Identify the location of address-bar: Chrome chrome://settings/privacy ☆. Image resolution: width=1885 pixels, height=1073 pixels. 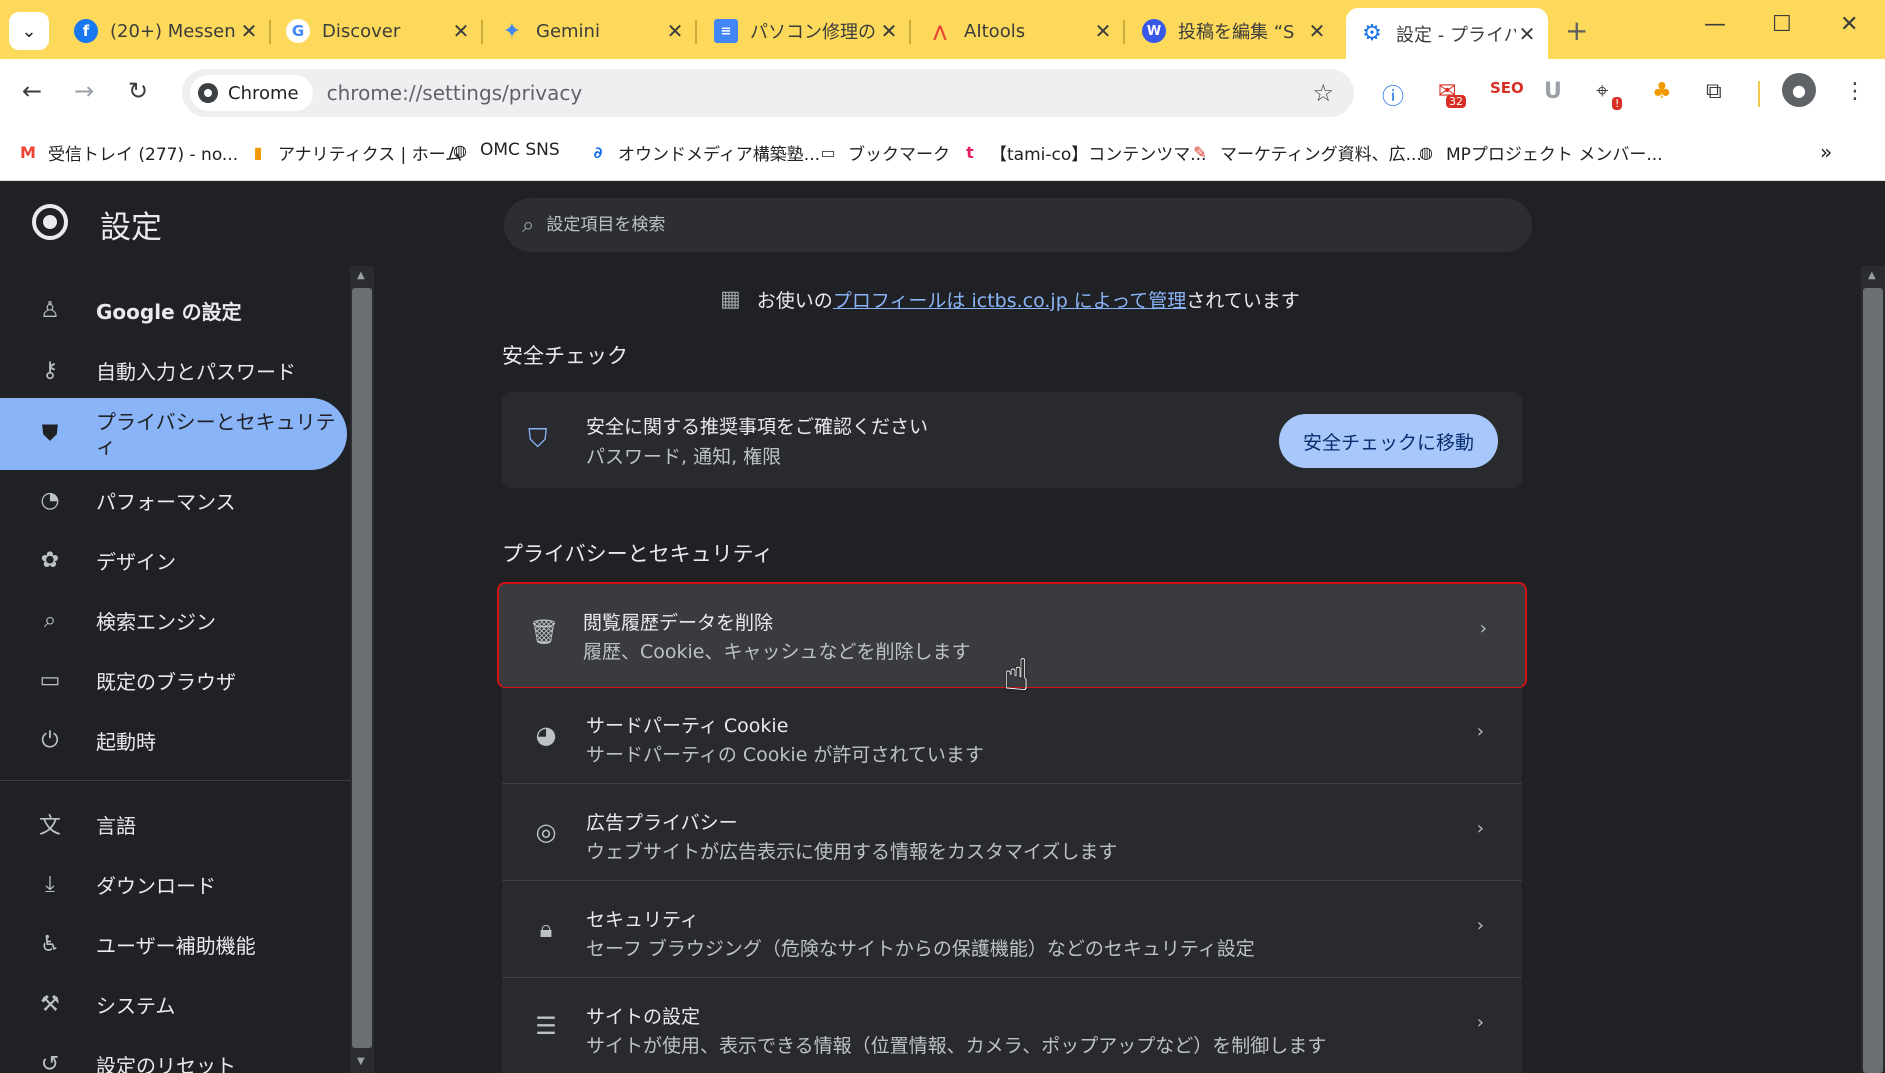
(768, 93).